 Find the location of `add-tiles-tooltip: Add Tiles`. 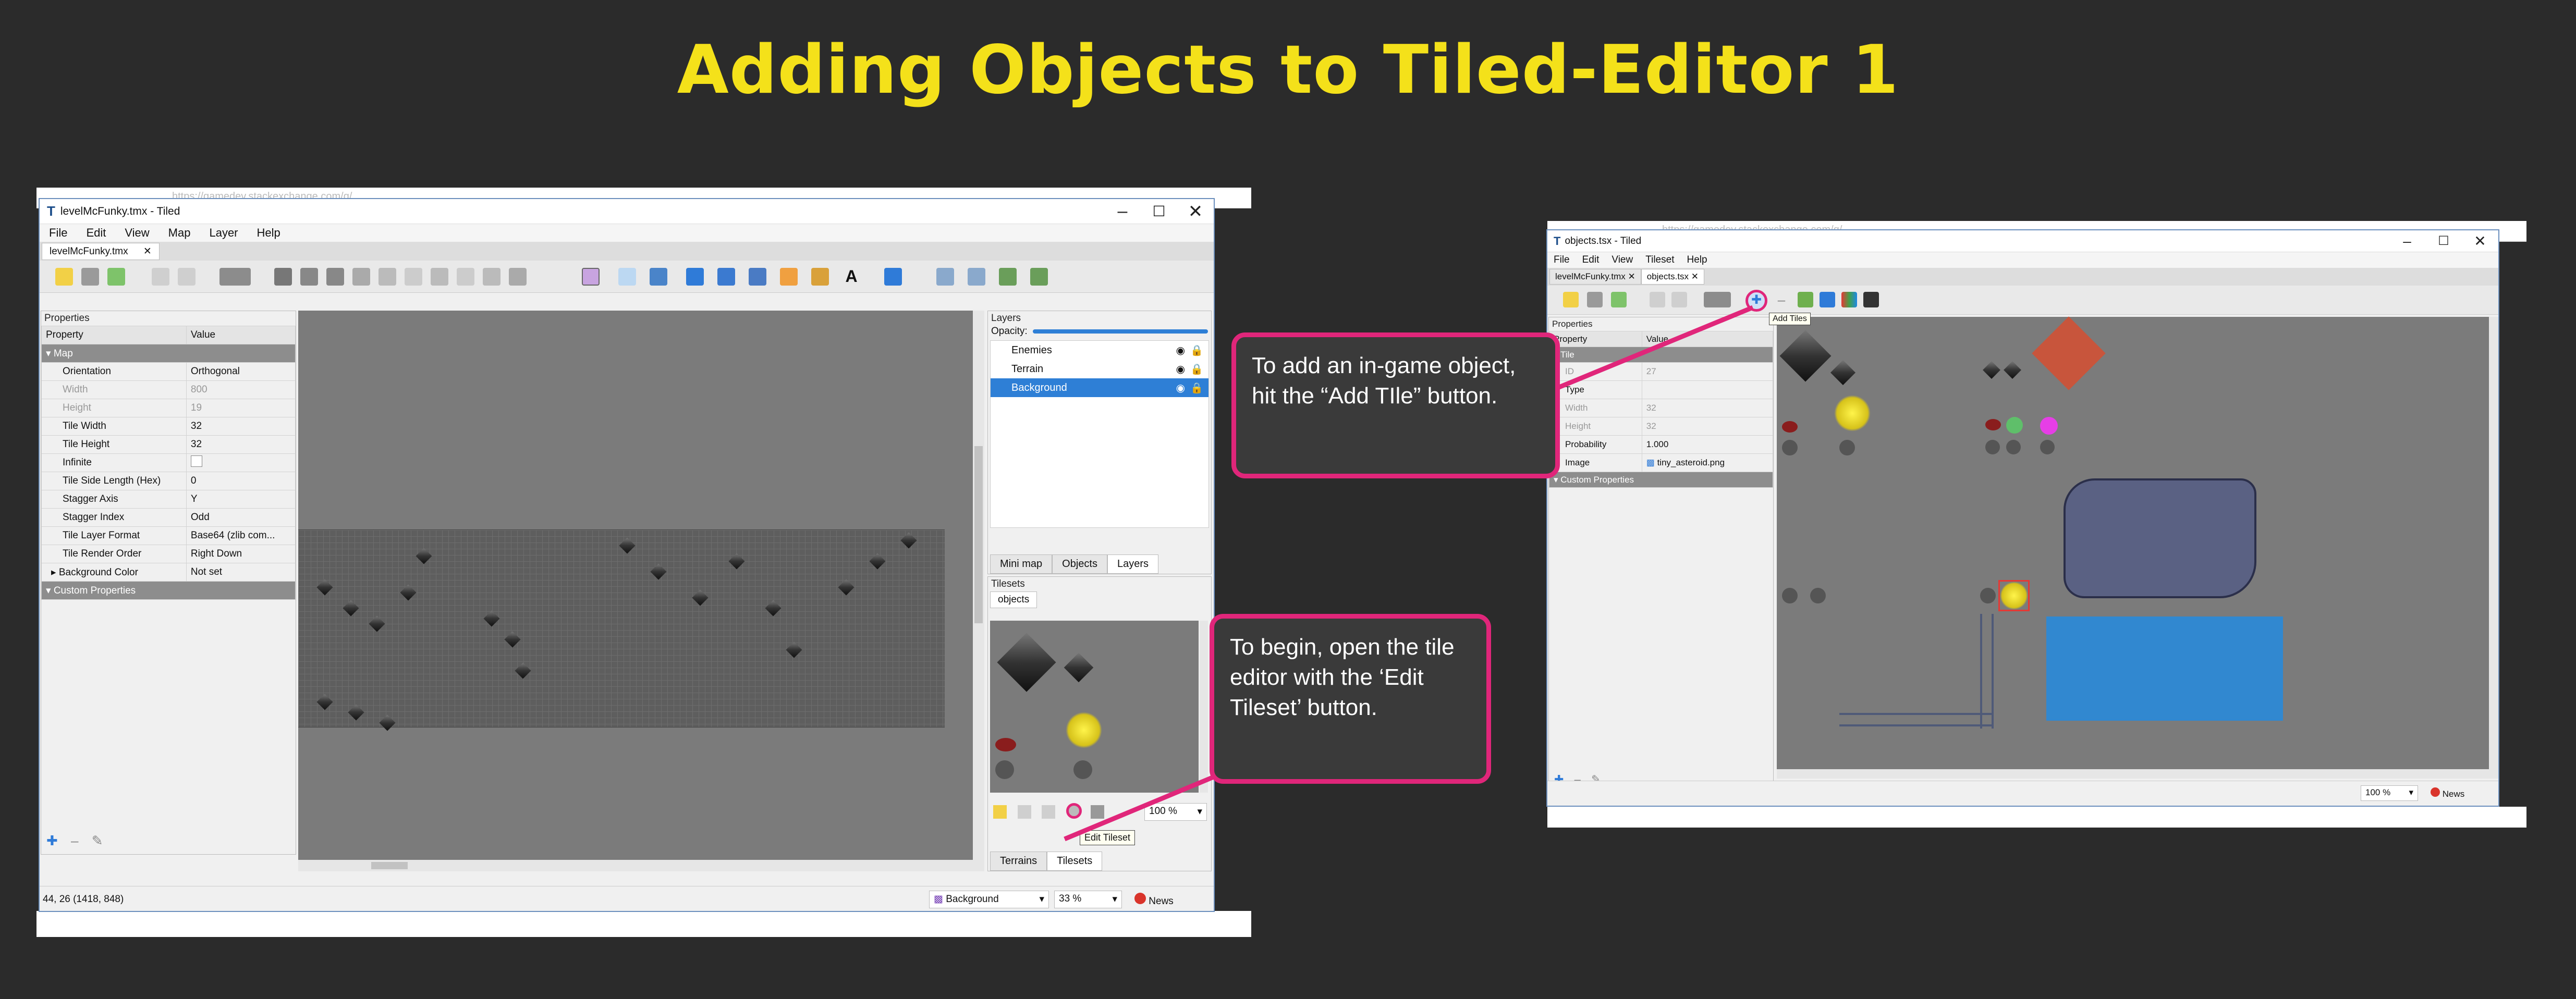

add-tiles-tooltip: Add Tiles is located at coordinates (1790, 319).